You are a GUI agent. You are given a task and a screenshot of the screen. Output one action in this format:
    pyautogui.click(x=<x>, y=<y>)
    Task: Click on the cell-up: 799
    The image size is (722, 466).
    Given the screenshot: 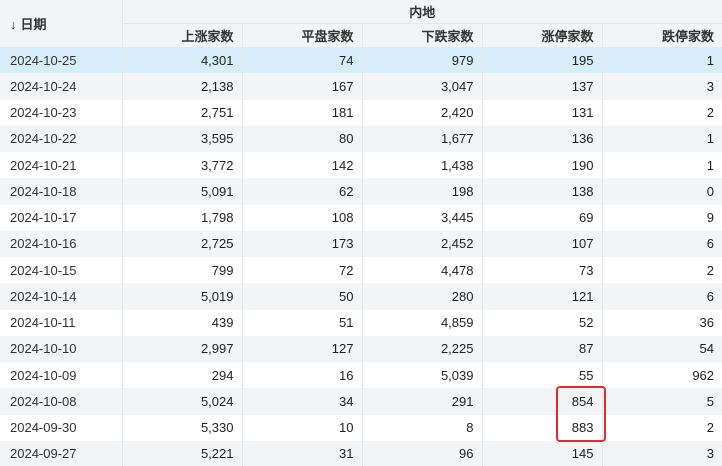 What is the action you would take?
    pyautogui.click(x=182, y=270)
    